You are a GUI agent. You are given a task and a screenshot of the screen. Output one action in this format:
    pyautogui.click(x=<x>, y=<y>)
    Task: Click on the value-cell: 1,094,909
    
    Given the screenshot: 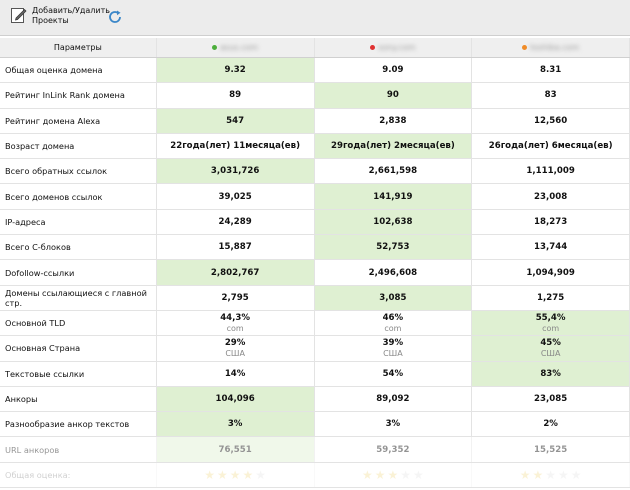 What is the action you would take?
    pyautogui.click(x=551, y=272)
    